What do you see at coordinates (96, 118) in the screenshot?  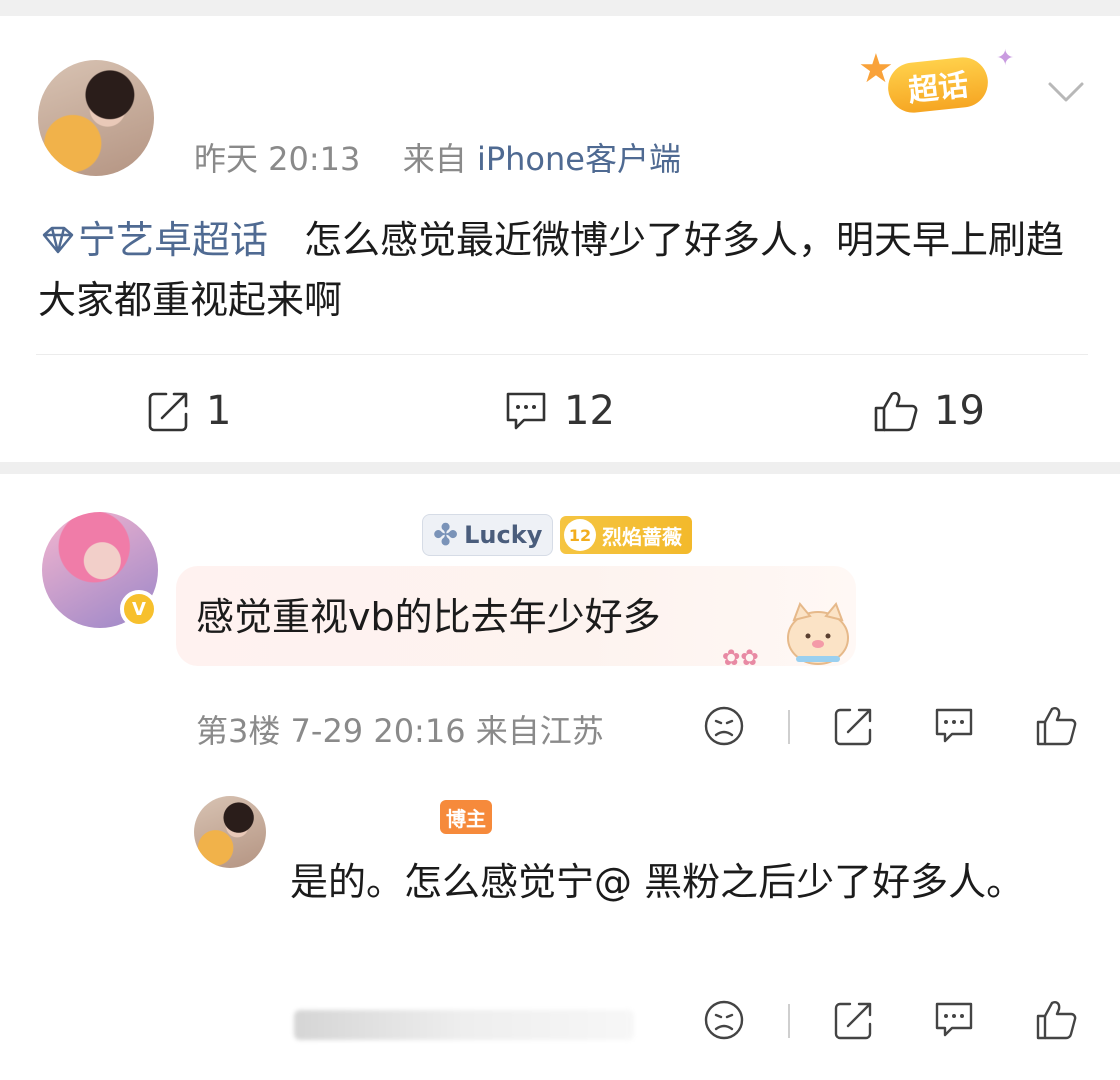 I see `post-author-avatar` at bounding box center [96, 118].